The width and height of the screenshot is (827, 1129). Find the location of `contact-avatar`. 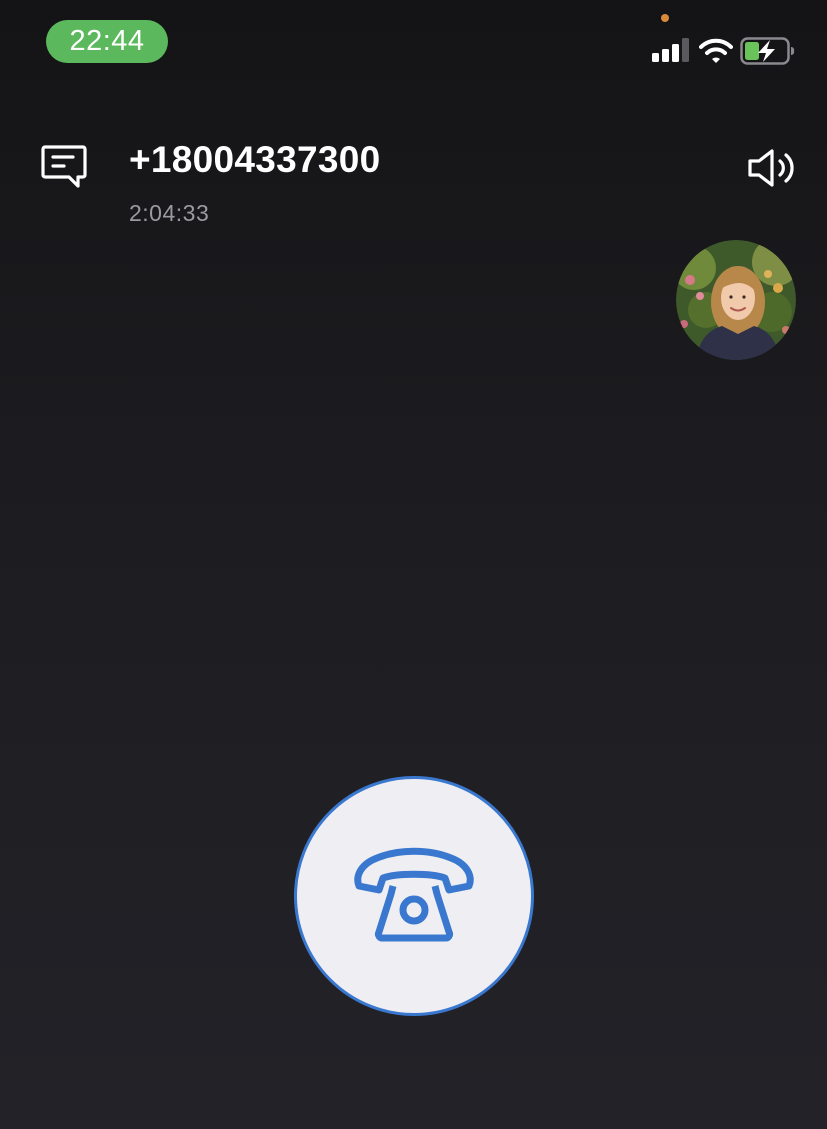

contact-avatar is located at coordinates (736, 300).